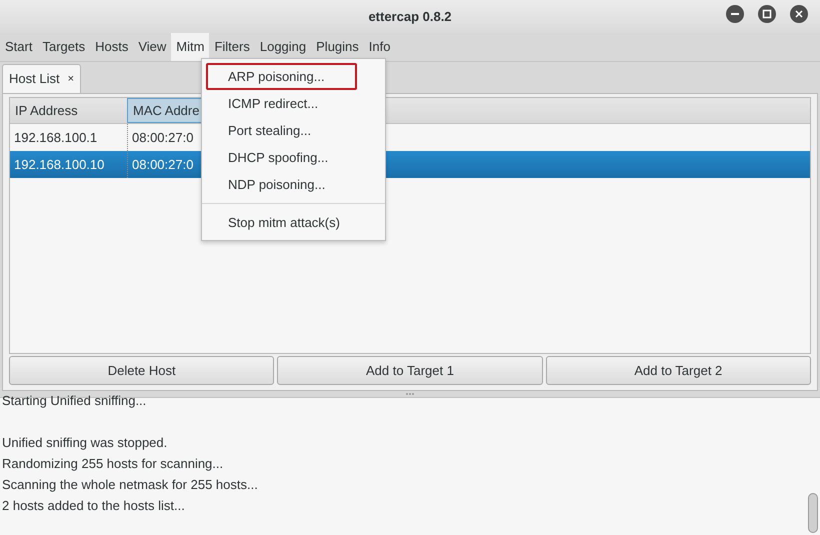 The image size is (820, 535). What do you see at coordinates (152, 47) in the screenshot?
I see `menu-item: View` at bounding box center [152, 47].